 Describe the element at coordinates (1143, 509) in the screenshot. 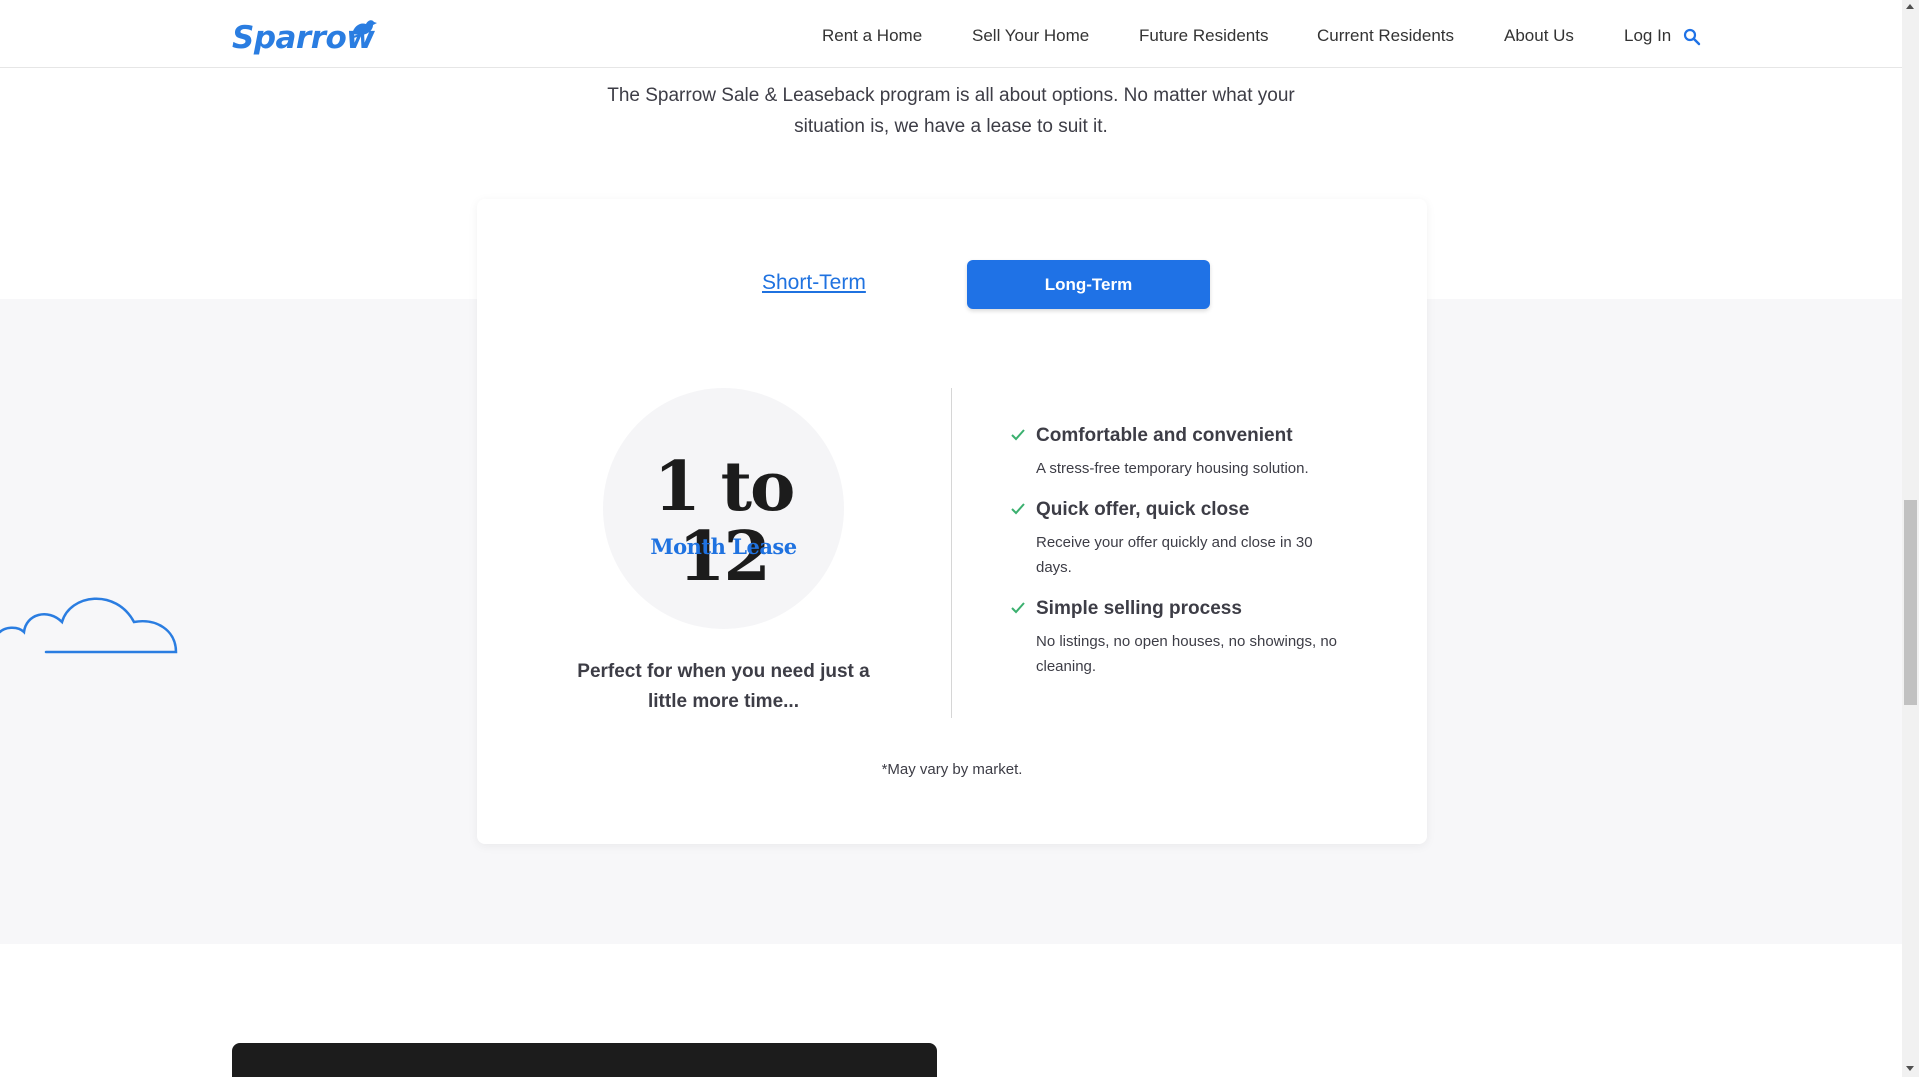

I see `feature-title: Quick offer, quick close` at that location.